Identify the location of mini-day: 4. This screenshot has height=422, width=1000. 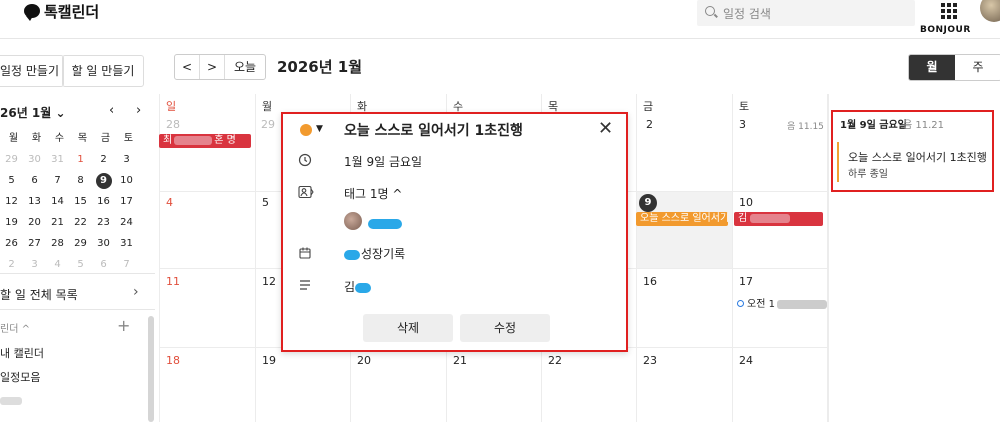
(57, 264).